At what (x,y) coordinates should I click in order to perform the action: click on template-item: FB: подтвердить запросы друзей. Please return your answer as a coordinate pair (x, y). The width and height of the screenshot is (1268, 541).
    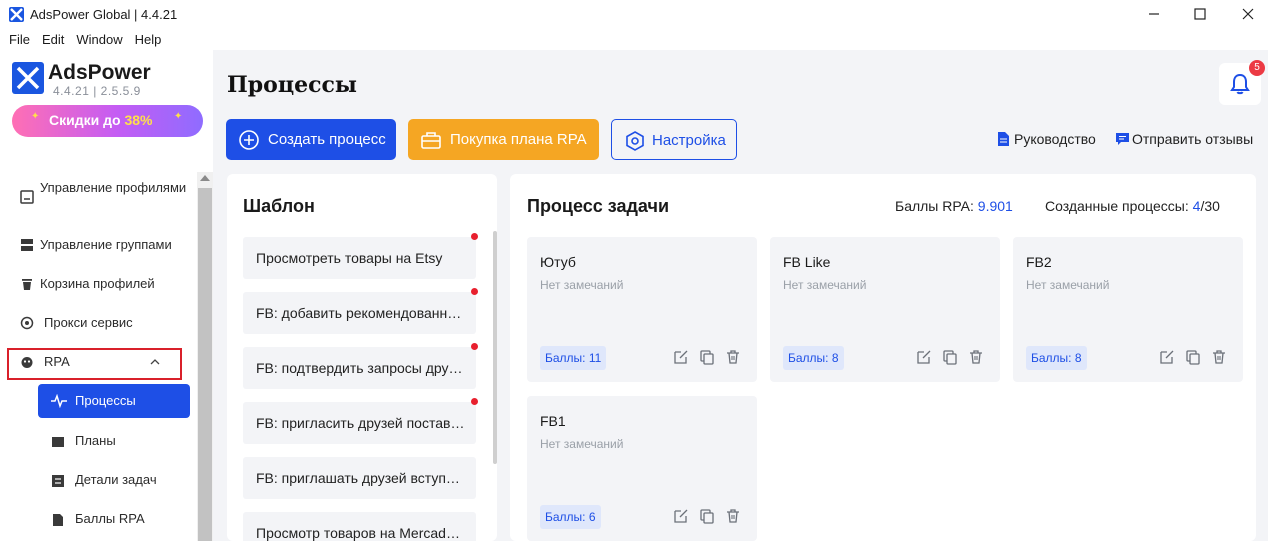
    Looking at the image, I should click on (359, 368).